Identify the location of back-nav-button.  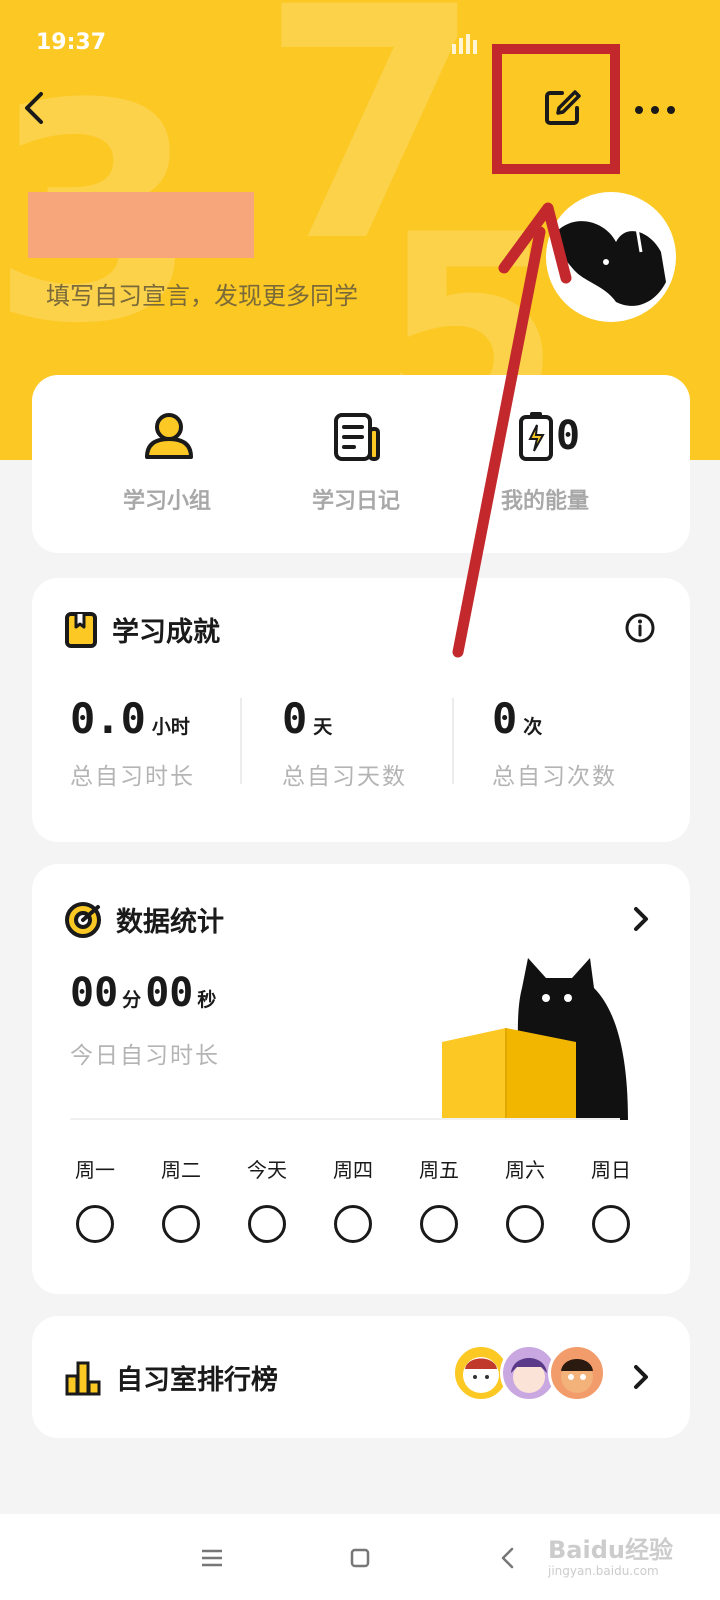
(508, 1558).